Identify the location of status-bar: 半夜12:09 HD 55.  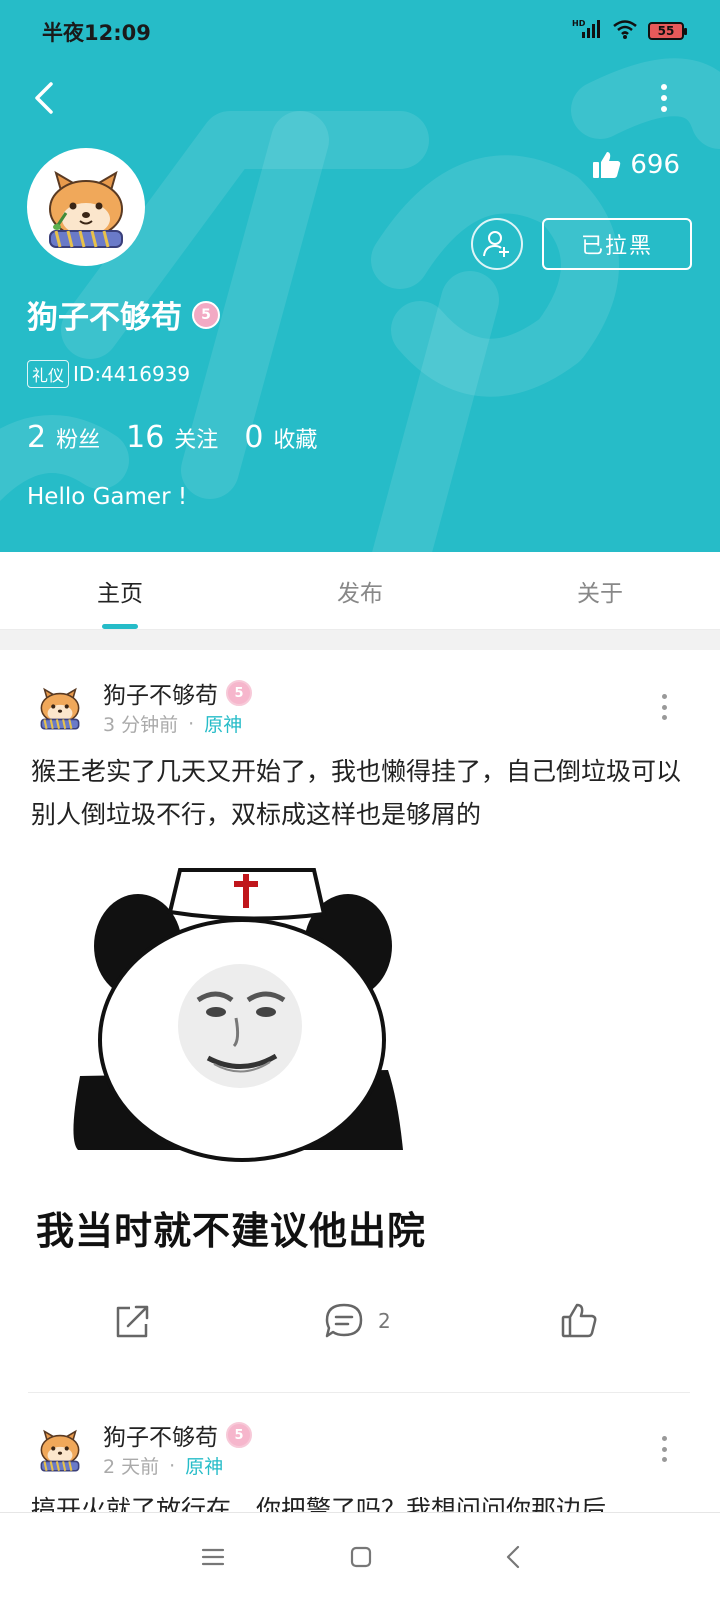
(360, 30).